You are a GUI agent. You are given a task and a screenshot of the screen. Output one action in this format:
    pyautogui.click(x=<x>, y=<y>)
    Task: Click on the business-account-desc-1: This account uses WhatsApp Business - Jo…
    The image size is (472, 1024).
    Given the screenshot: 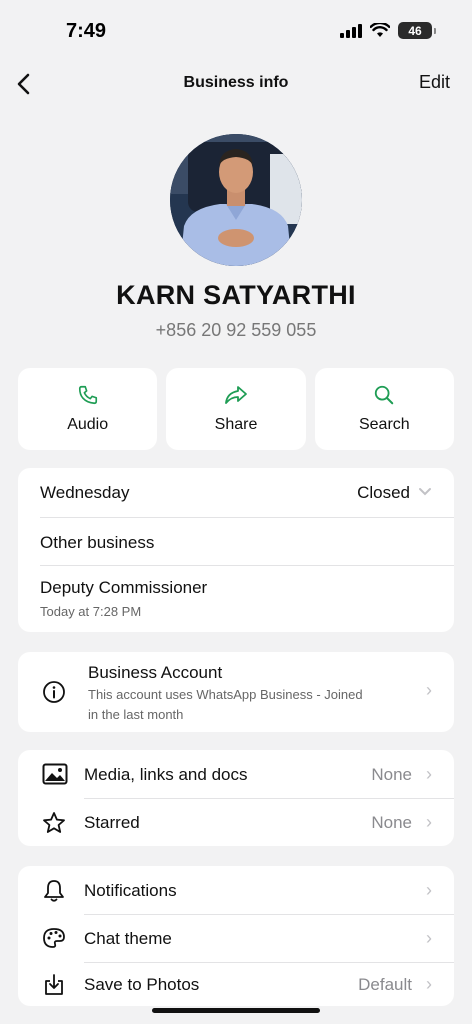 What is the action you would take?
    pyautogui.click(x=225, y=694)
    